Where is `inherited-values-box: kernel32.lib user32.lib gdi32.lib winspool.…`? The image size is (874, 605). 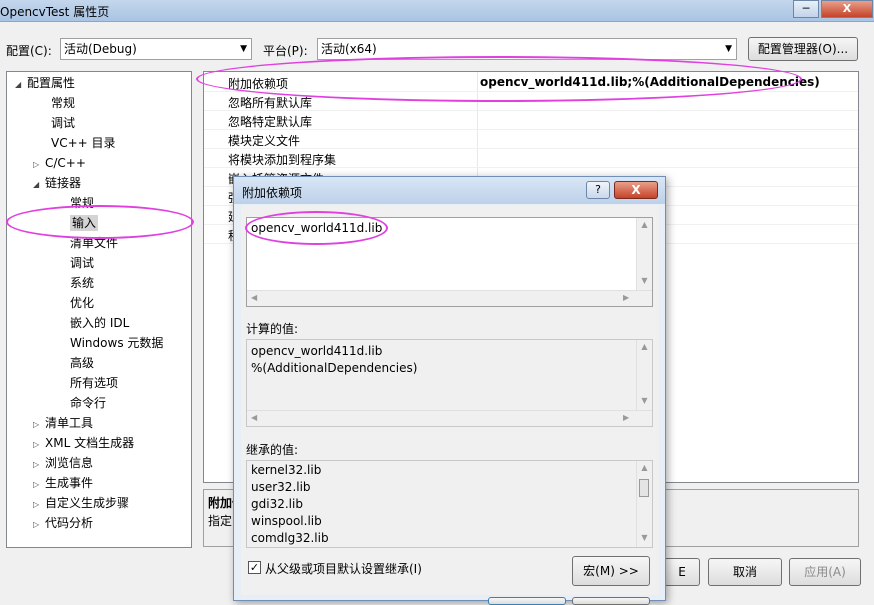
inherited-values-box: kernel32.lib user32.lib gdi32.lib winspool.… is located at coordinates (449, 504).